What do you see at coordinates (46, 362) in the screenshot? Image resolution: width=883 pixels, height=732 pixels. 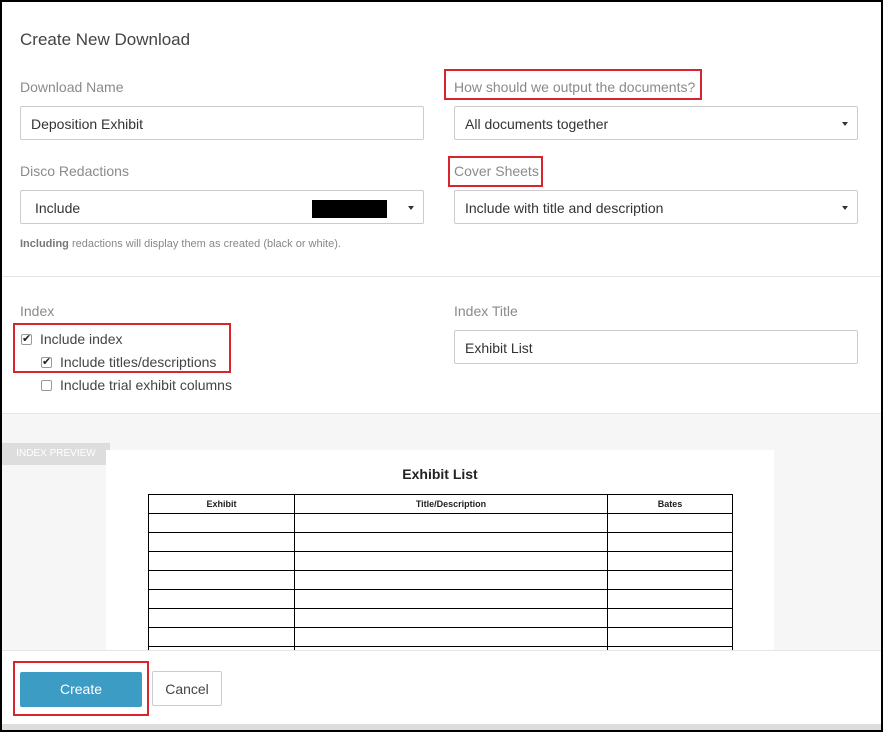 I see `include-titles-checkbox: ✔` at bounding box center [46, 362].